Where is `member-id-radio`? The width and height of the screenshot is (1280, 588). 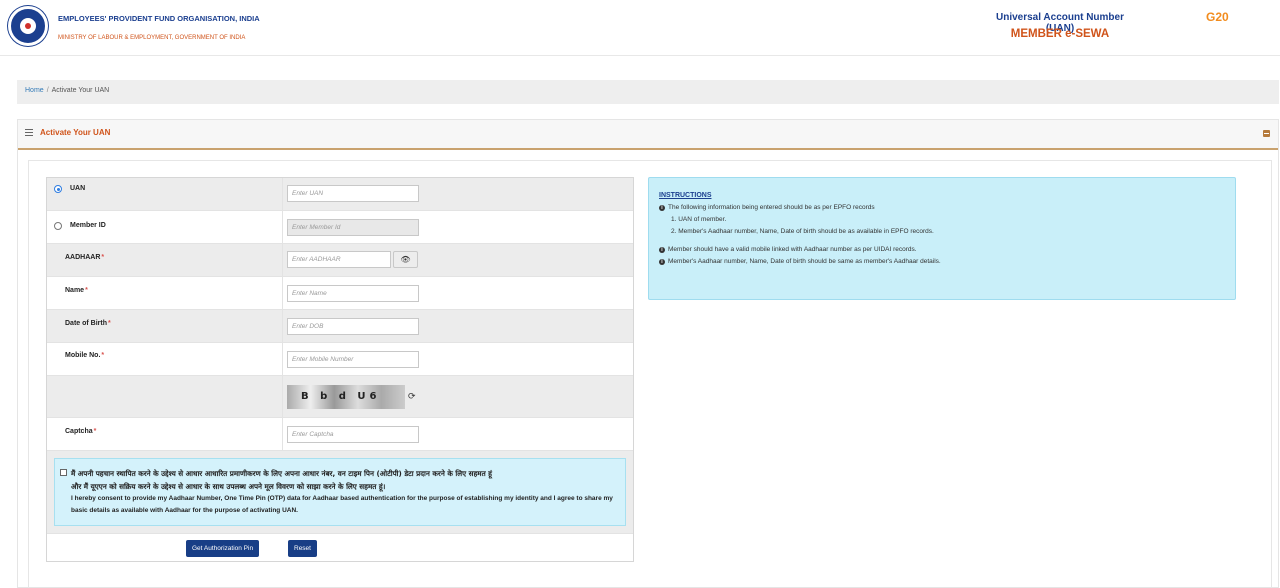 member-id-radio is located at coordinates (58, 226).